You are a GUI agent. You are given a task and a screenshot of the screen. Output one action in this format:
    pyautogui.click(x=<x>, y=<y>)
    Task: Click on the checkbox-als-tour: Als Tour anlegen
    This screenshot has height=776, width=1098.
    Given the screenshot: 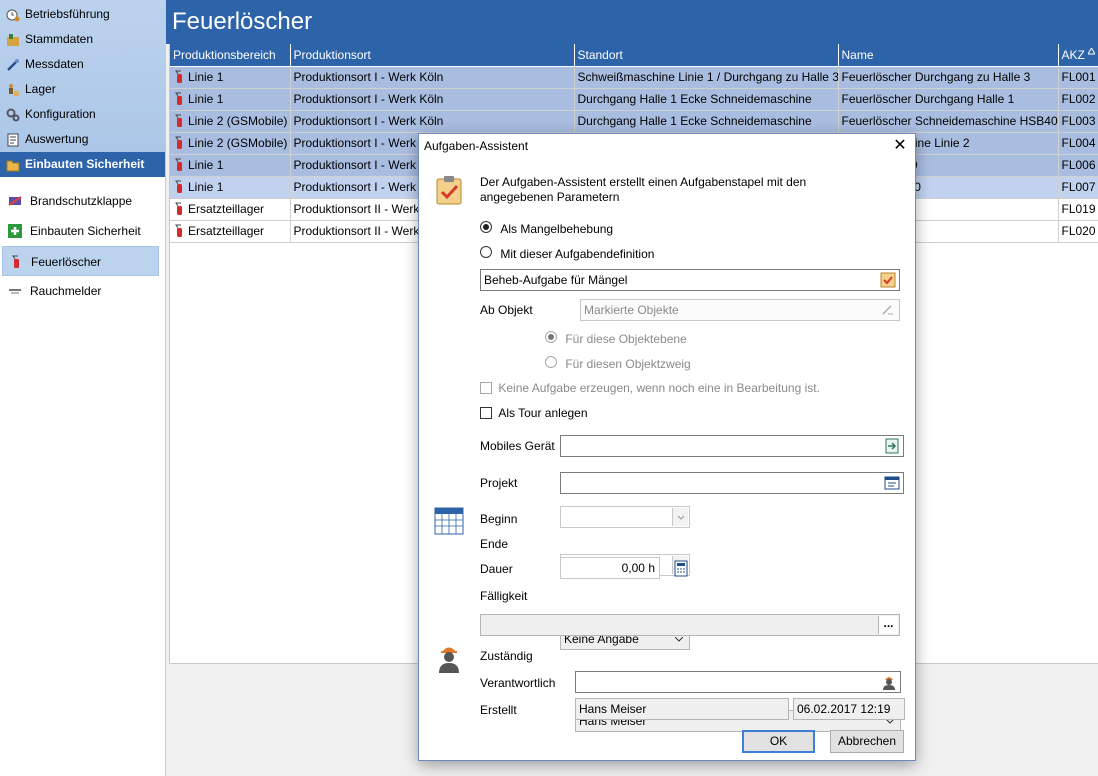 What is the action you would take?
    pyautogui.click(x=534, y=413)
    